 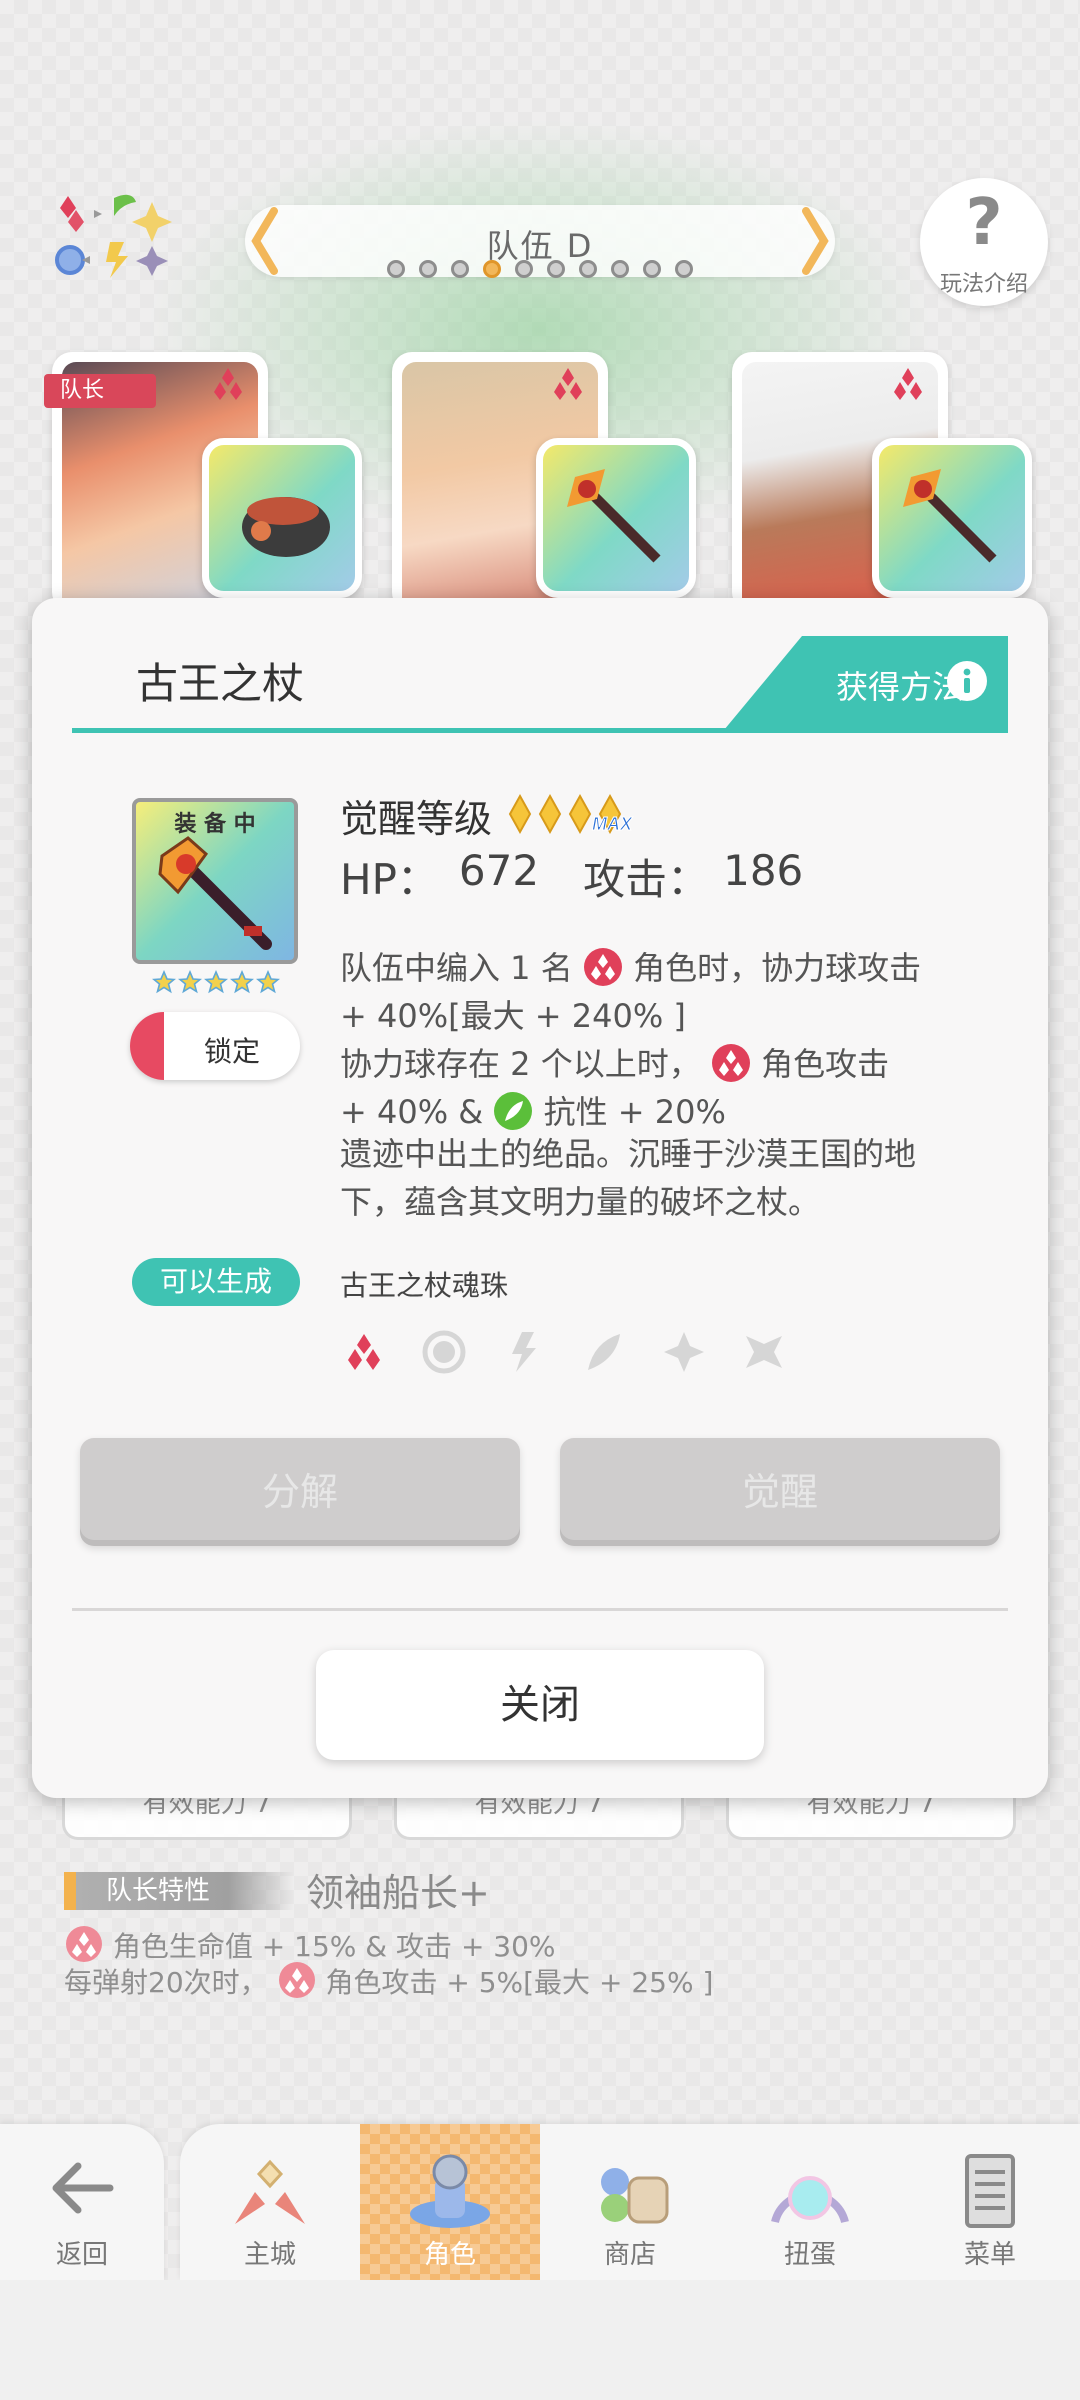 What do you see at coordinates (983, 284) in the screenshot?
I see `help-label: 玩法介绍` at bounding box center [983, 284].